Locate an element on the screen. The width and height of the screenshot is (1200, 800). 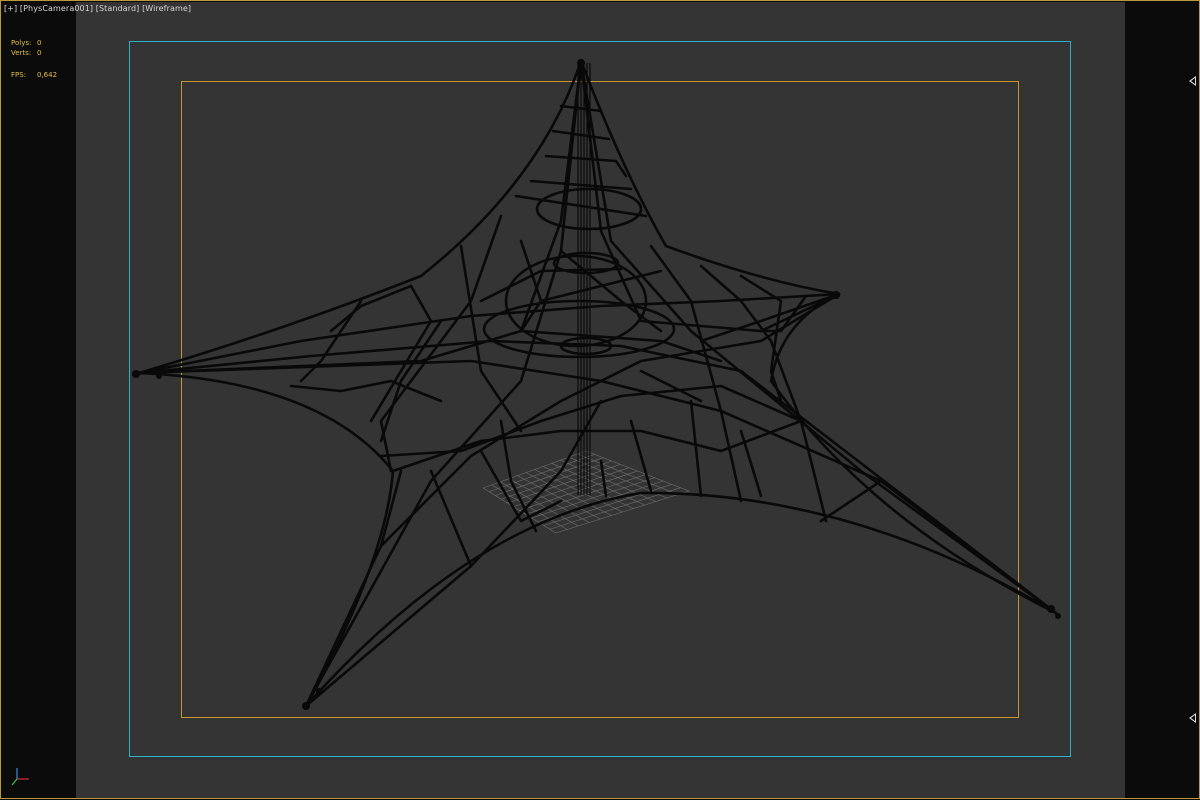
polys-label: Polys: is located at coordinates (21, 43).